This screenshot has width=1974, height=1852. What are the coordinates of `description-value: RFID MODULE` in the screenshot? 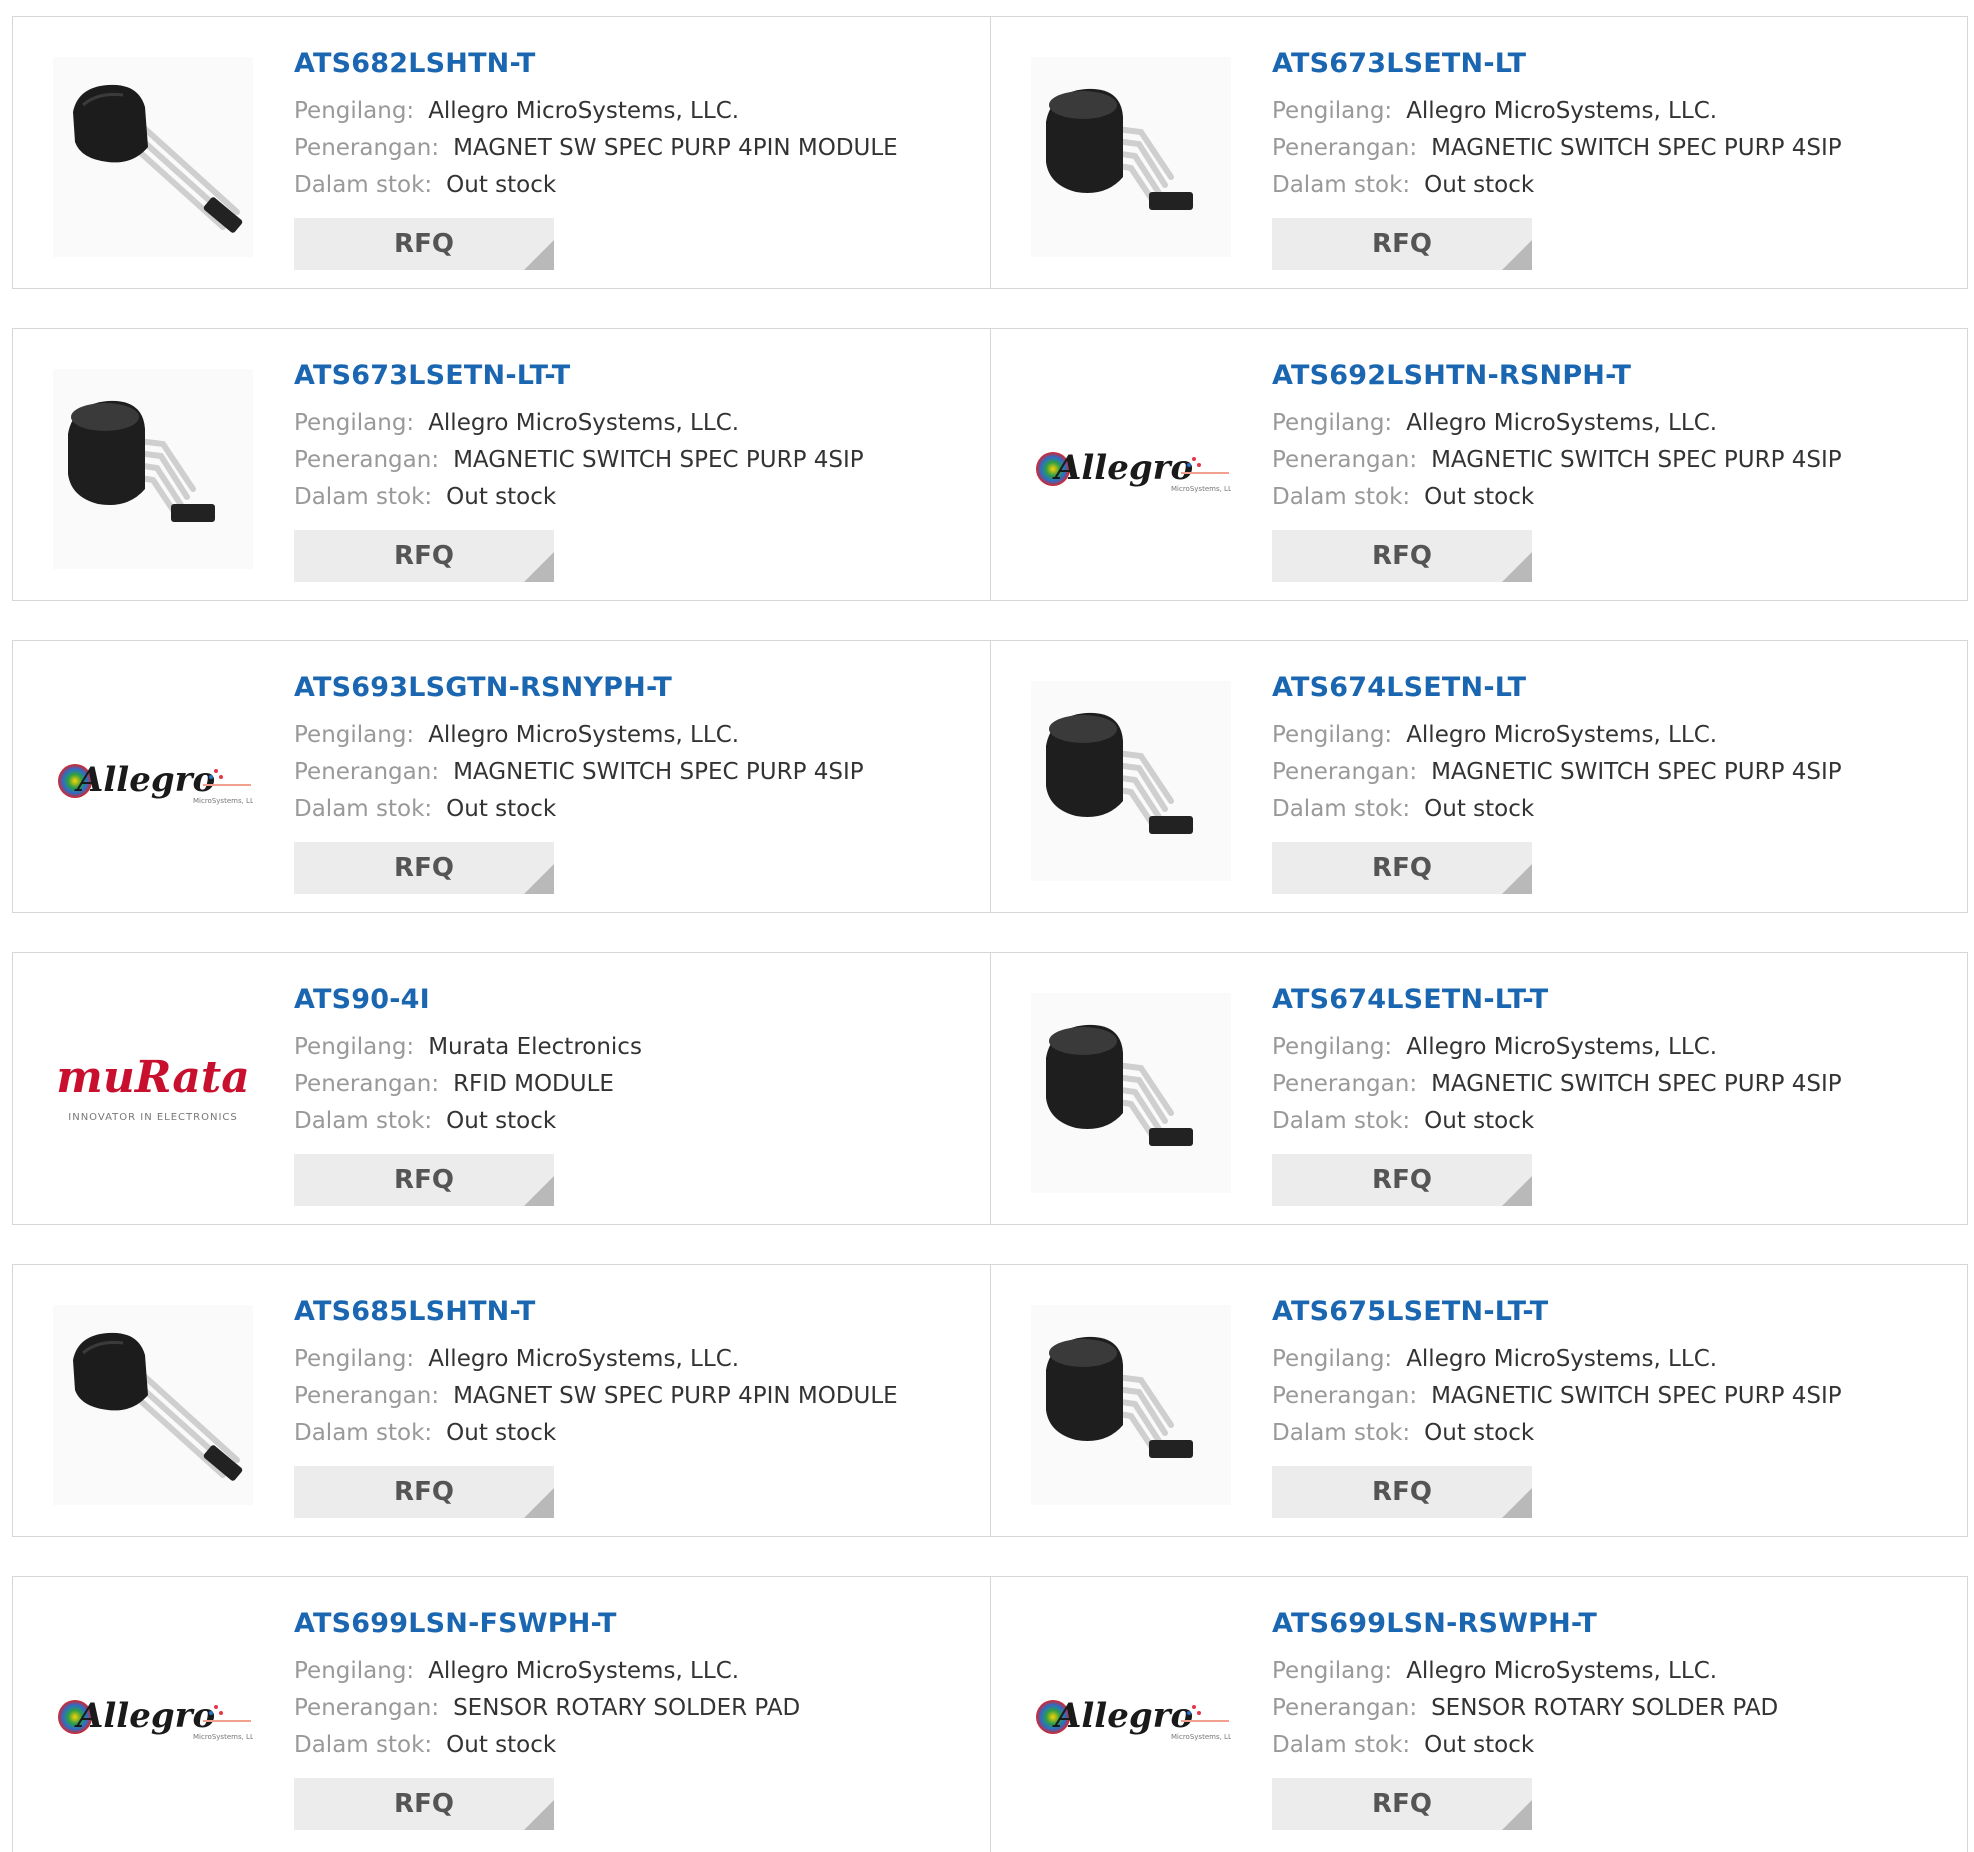 It's located at (533, 1084).